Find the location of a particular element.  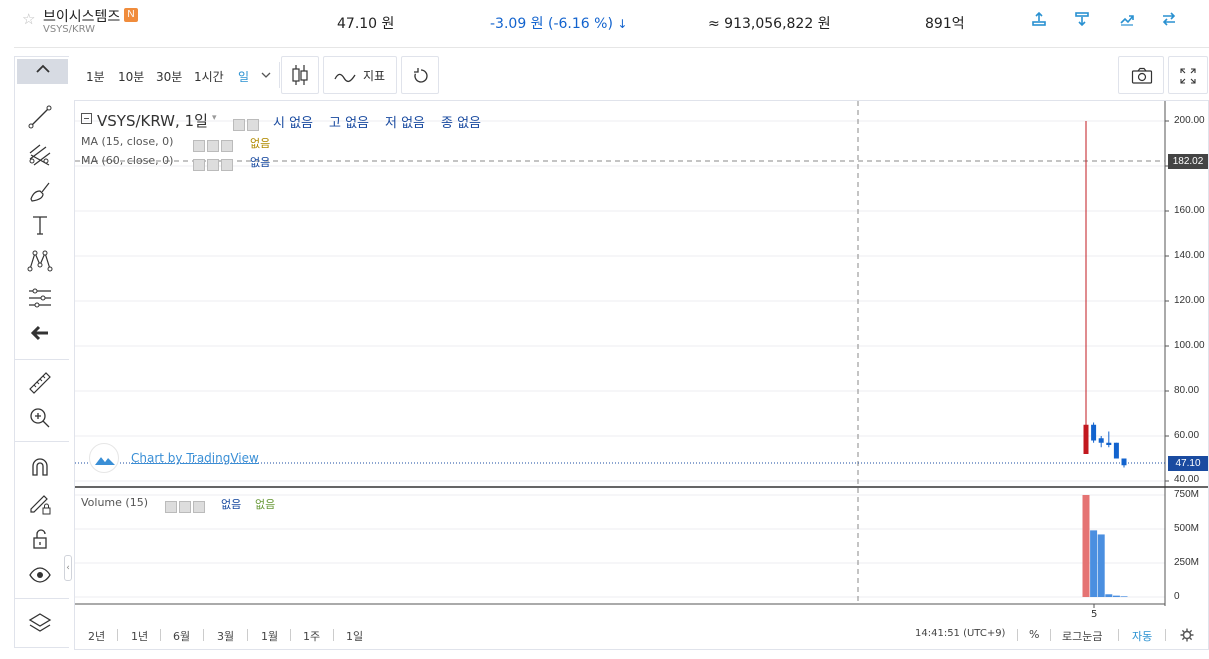

chart-type-button is located at coordinates (300, 75).